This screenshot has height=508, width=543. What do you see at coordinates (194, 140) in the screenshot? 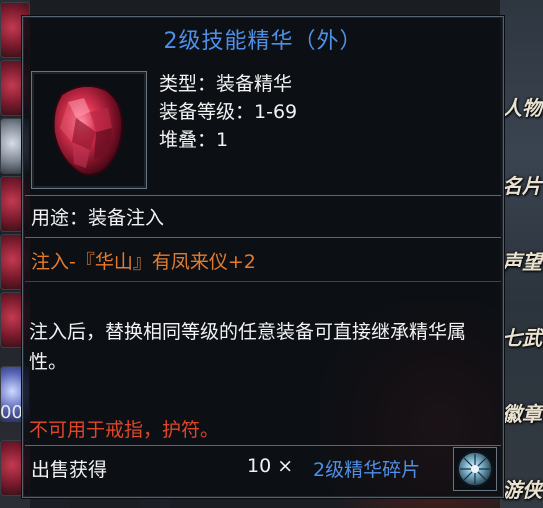
I see `item-stack: 堆叠：1` at bounding box center [194, 140].